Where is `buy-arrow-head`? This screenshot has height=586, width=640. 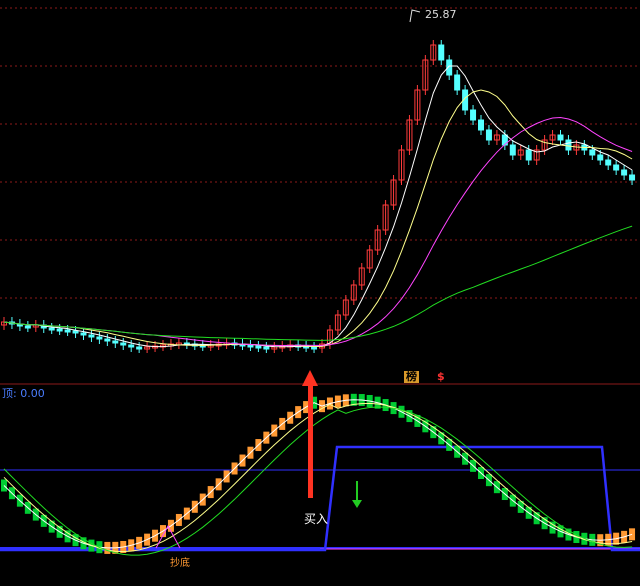 buy-arrow-head is located at coordinates (310, 378).